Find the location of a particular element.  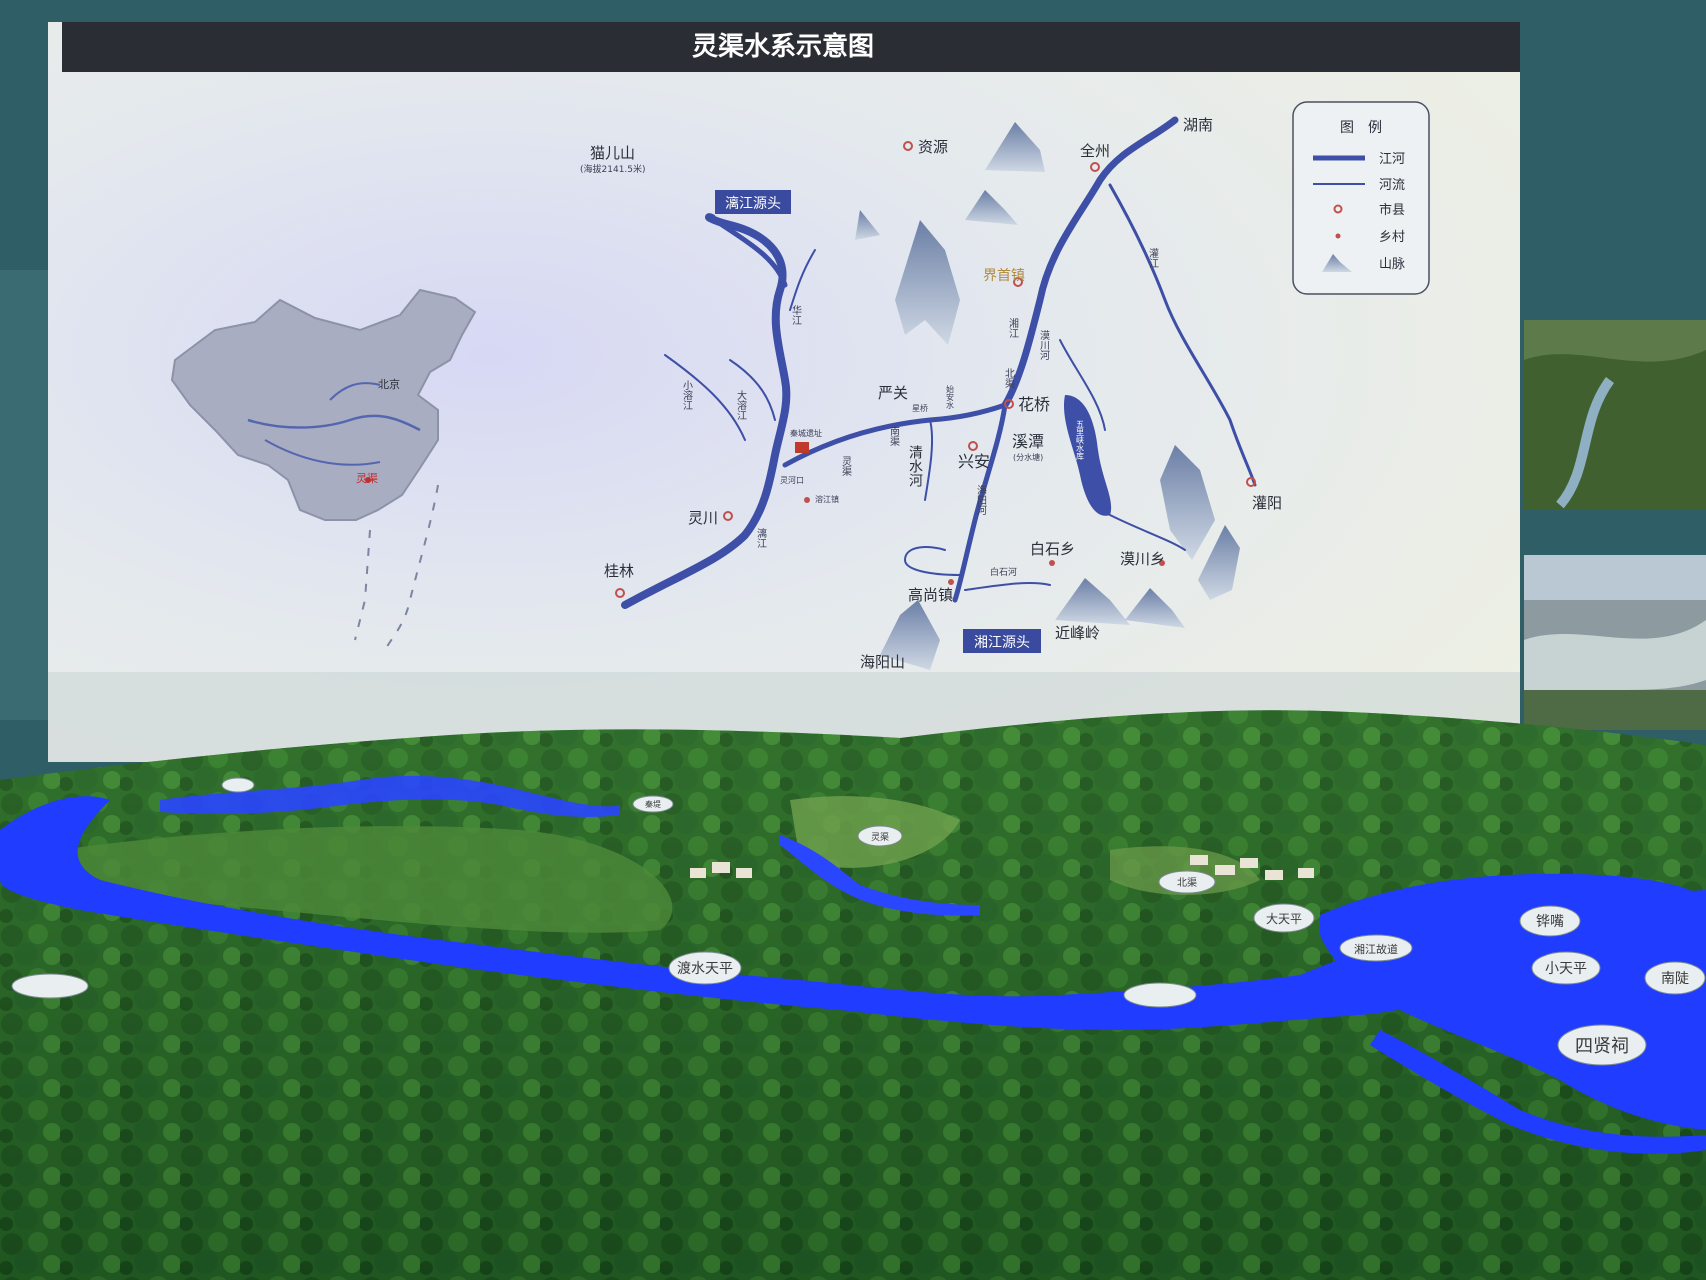

label-quanzhou: 全州 is located at coordinates (1095, 151).